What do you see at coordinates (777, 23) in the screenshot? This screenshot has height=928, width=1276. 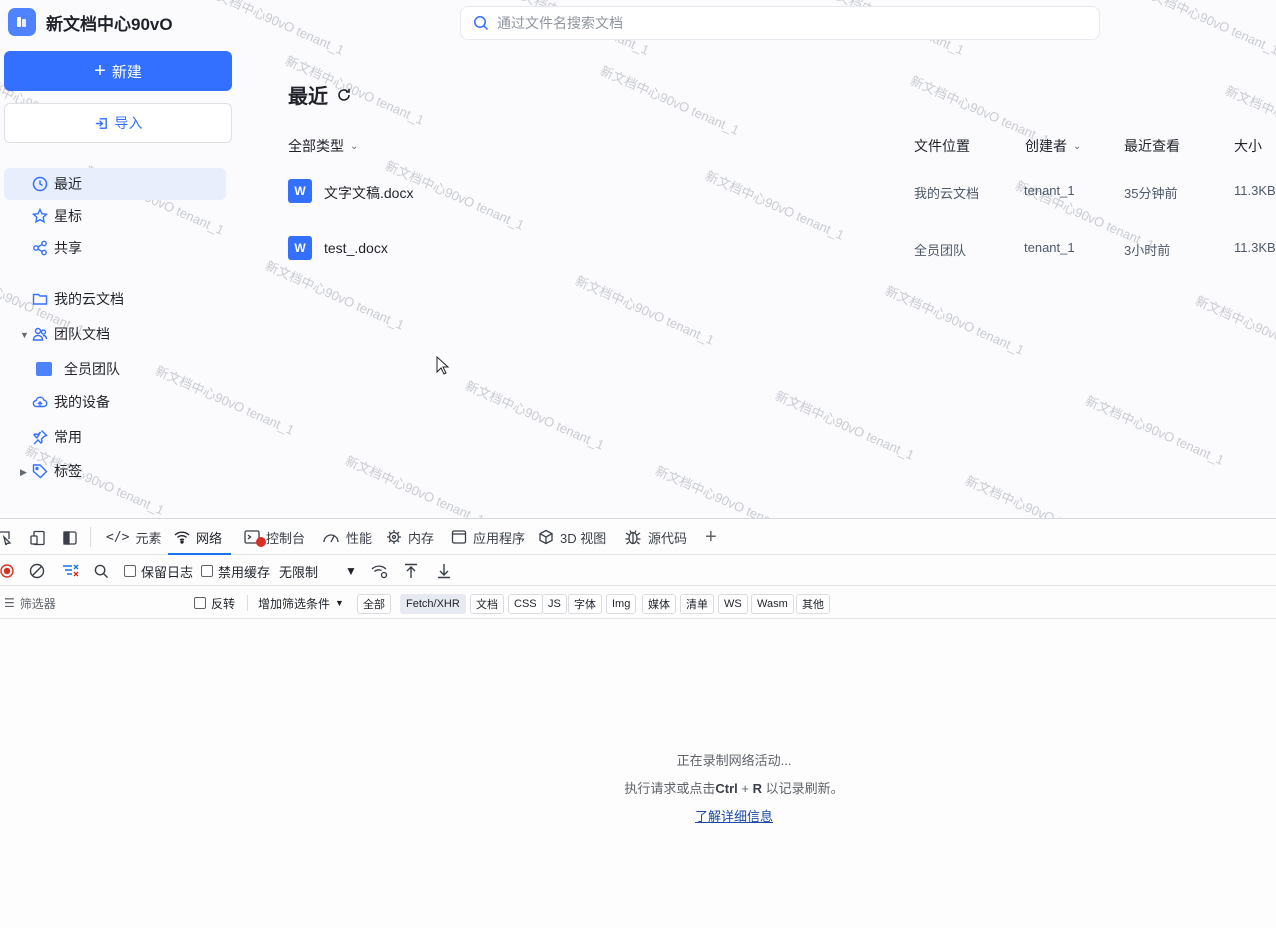 I see `search-input` at bounding box center [777, 23].